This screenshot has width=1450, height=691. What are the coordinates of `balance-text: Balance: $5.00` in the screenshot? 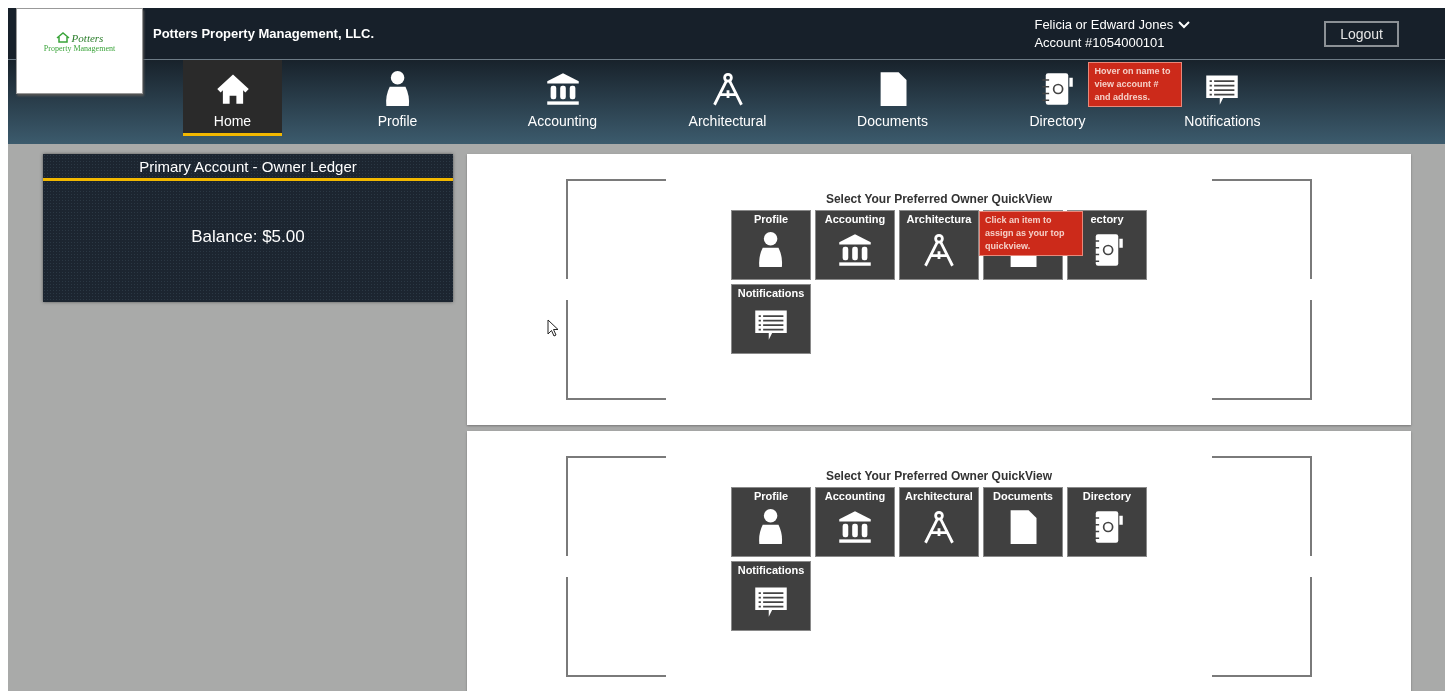 It's located at (248, 237).